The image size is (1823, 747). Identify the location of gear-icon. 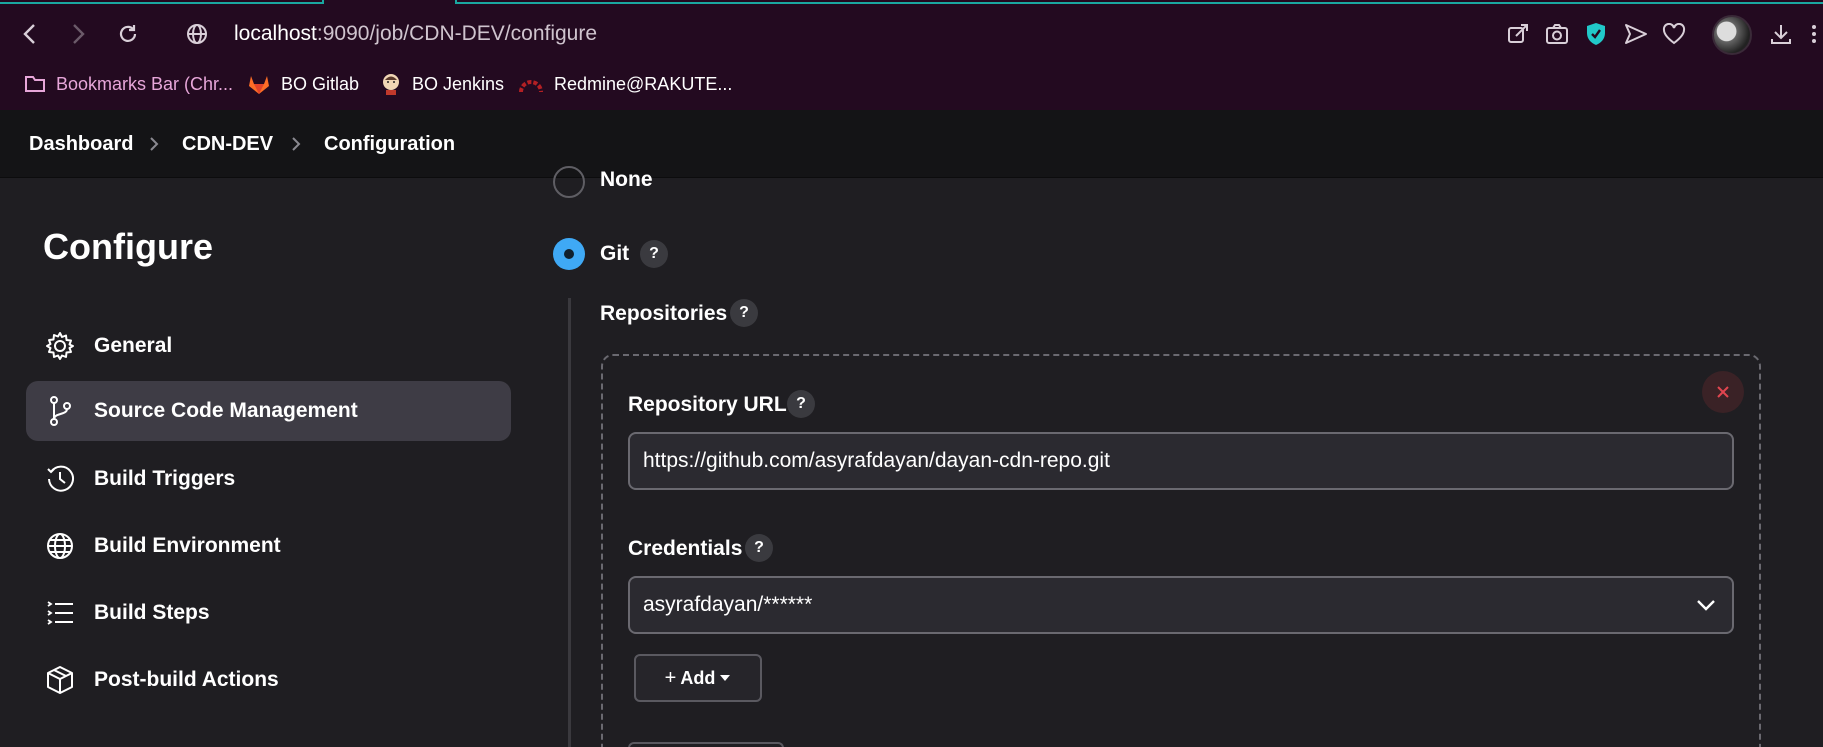
(60, 346).